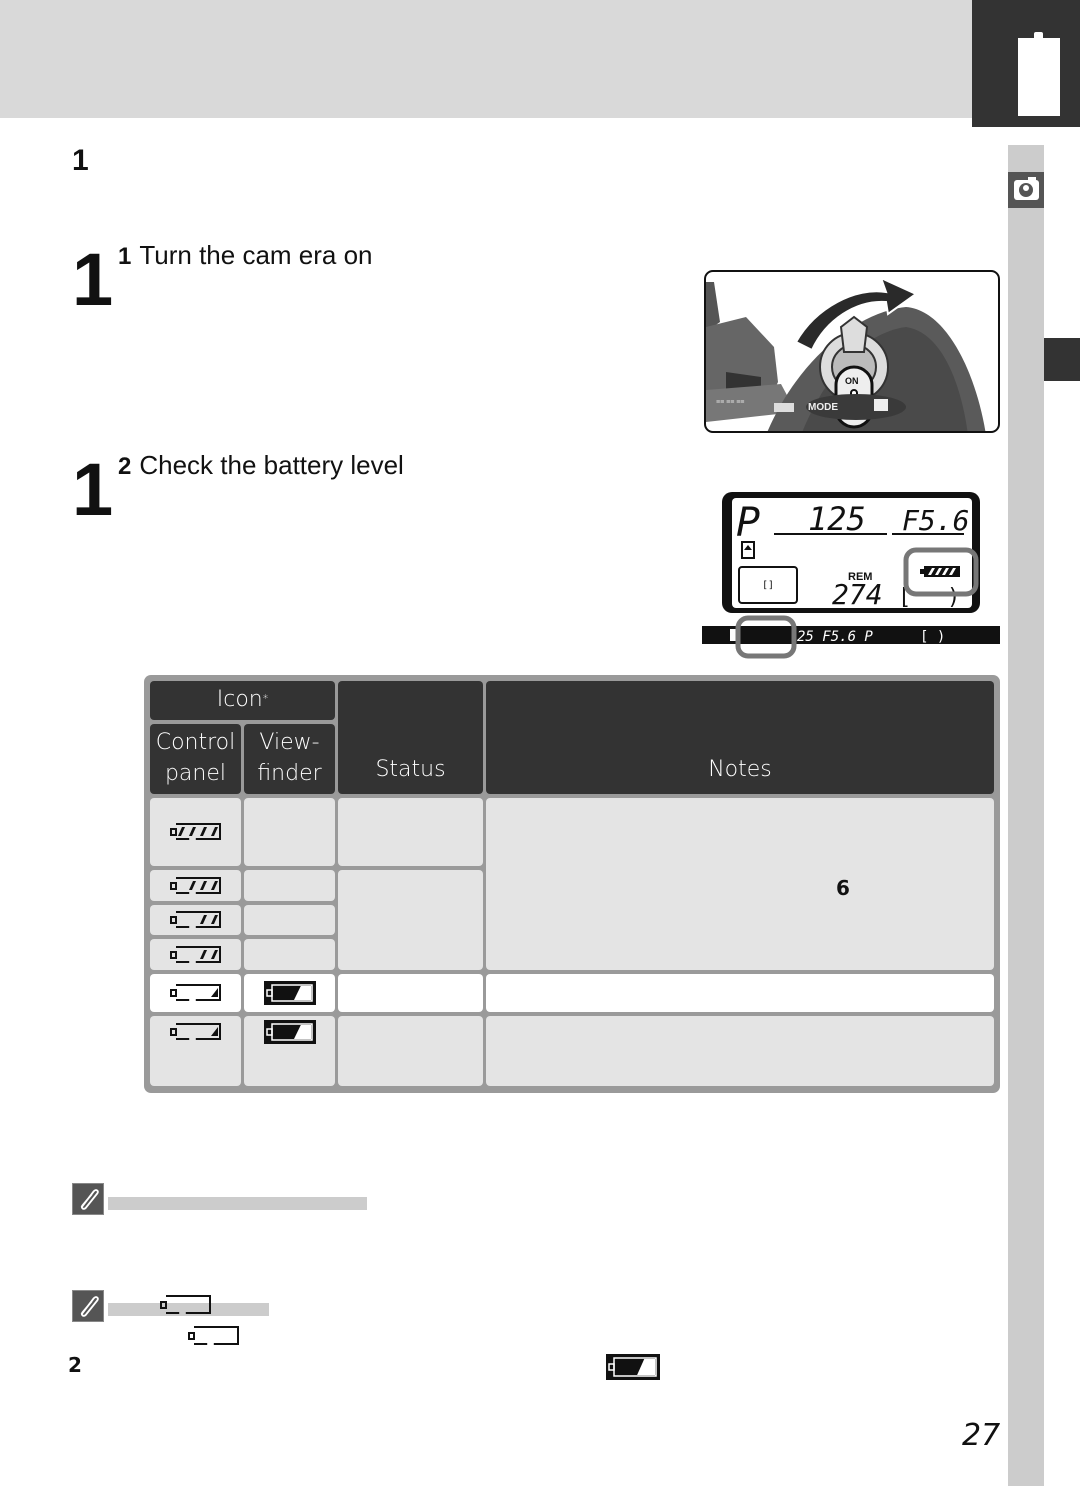 The width and height of the screenshot is (1080, 1486). I want to click on side-rail, so click(1026, 815).